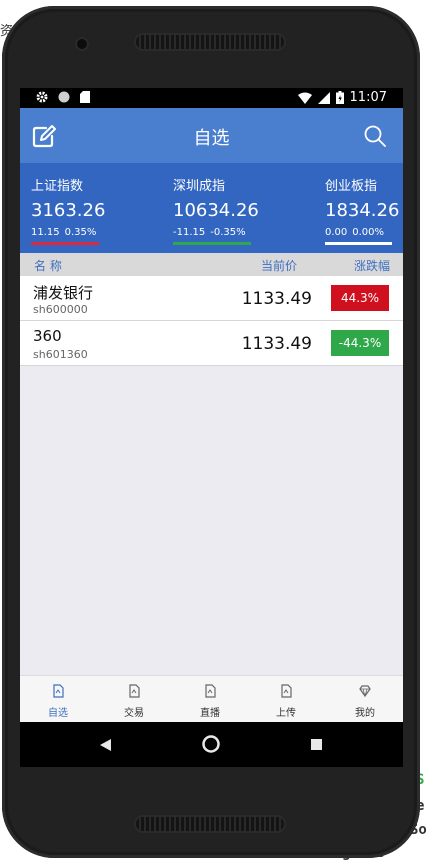  I want to click on tab-label: 我的, so click(365, 713).